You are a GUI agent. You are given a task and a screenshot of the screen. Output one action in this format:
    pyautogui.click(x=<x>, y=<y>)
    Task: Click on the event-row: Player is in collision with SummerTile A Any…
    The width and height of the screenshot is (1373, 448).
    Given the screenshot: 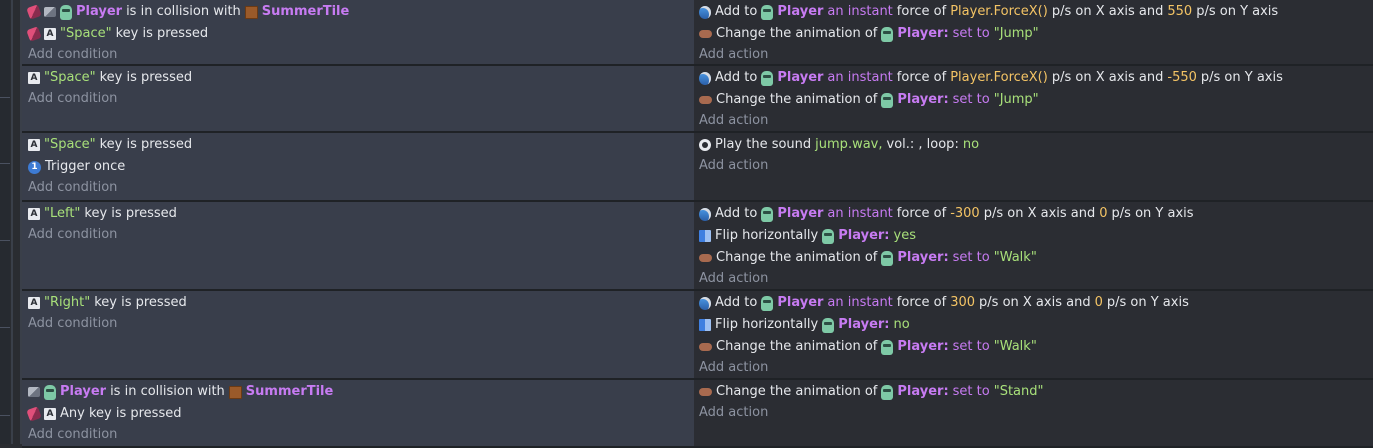 What is the action you would take?
    pyautogui.click(x=697, y=414)
    